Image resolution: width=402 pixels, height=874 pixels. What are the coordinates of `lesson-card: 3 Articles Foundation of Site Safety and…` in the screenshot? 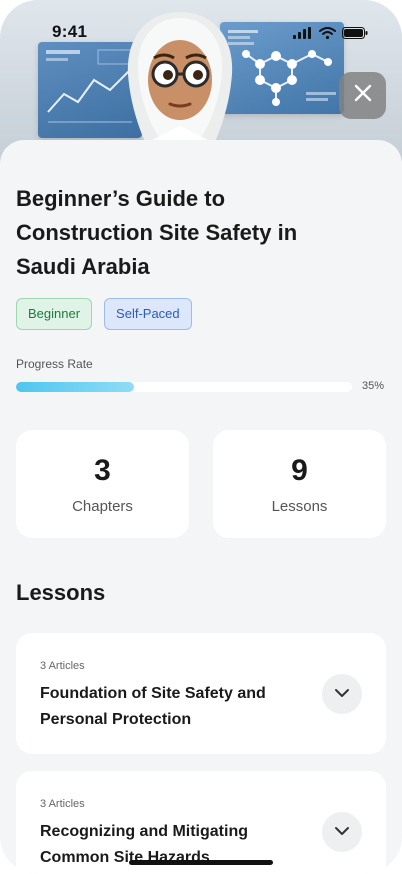 It's located at (201, 693).